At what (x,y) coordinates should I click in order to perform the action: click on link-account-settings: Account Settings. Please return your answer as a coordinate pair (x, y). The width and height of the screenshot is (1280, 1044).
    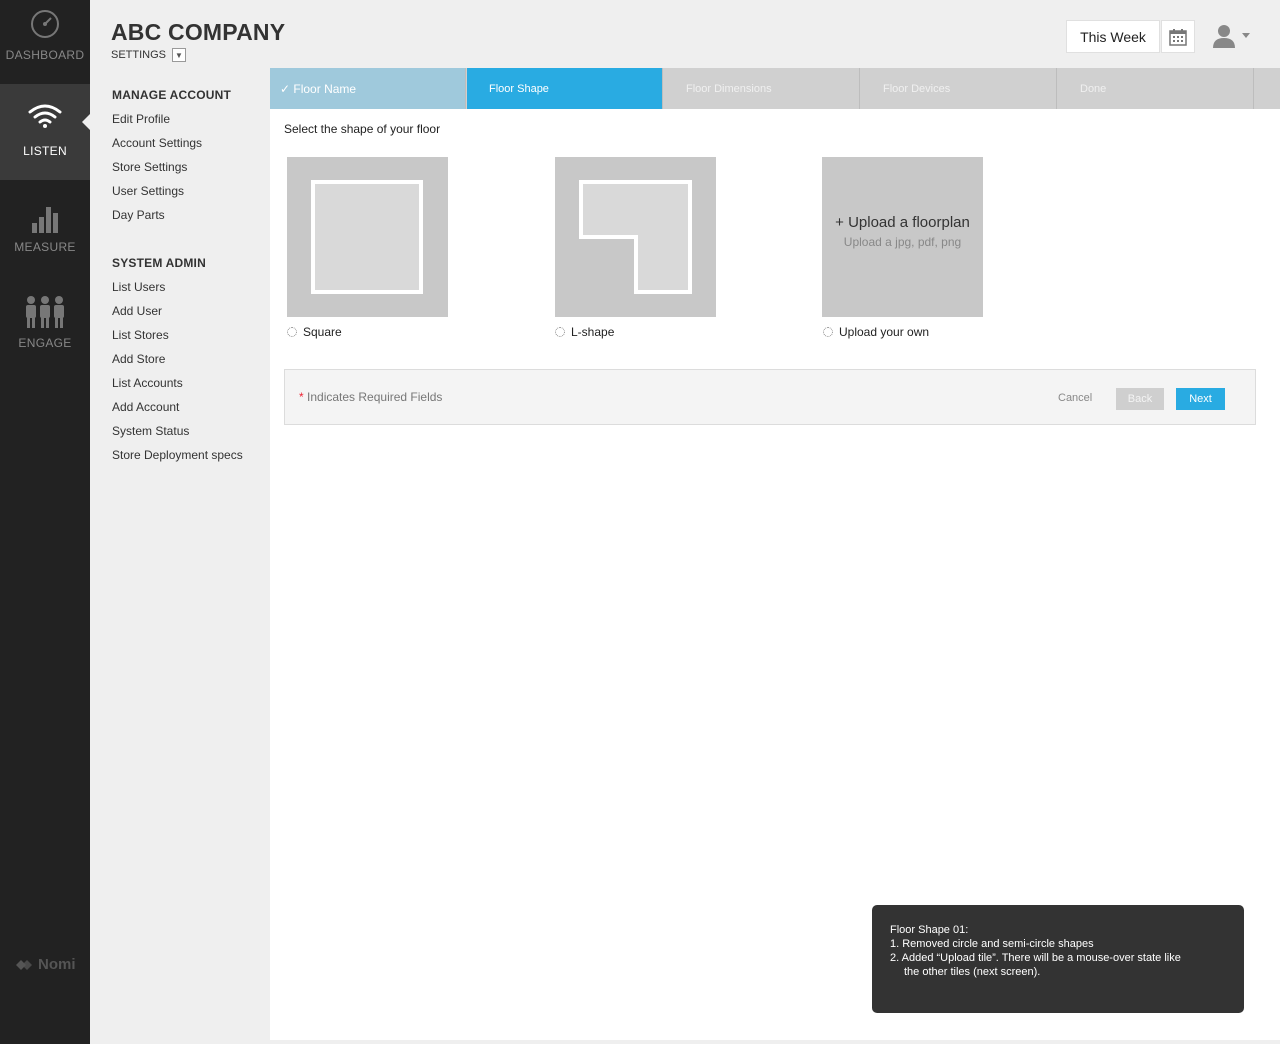
    Looking at the image, I should click on (157, 143).